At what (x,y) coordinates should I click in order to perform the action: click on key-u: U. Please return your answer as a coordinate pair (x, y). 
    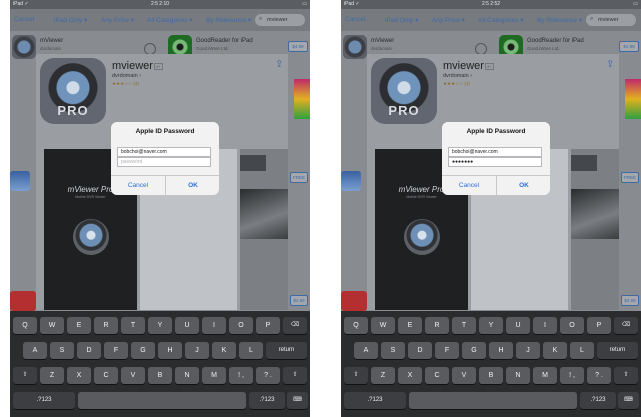
    Looking at the image, I should click on (518, 325).